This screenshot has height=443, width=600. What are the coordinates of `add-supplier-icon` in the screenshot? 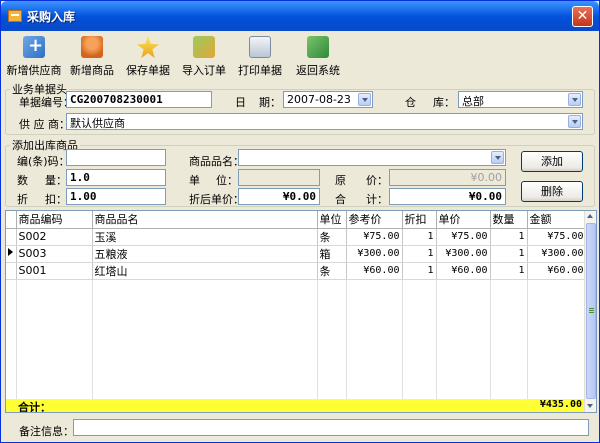 It's located at (34, 46).